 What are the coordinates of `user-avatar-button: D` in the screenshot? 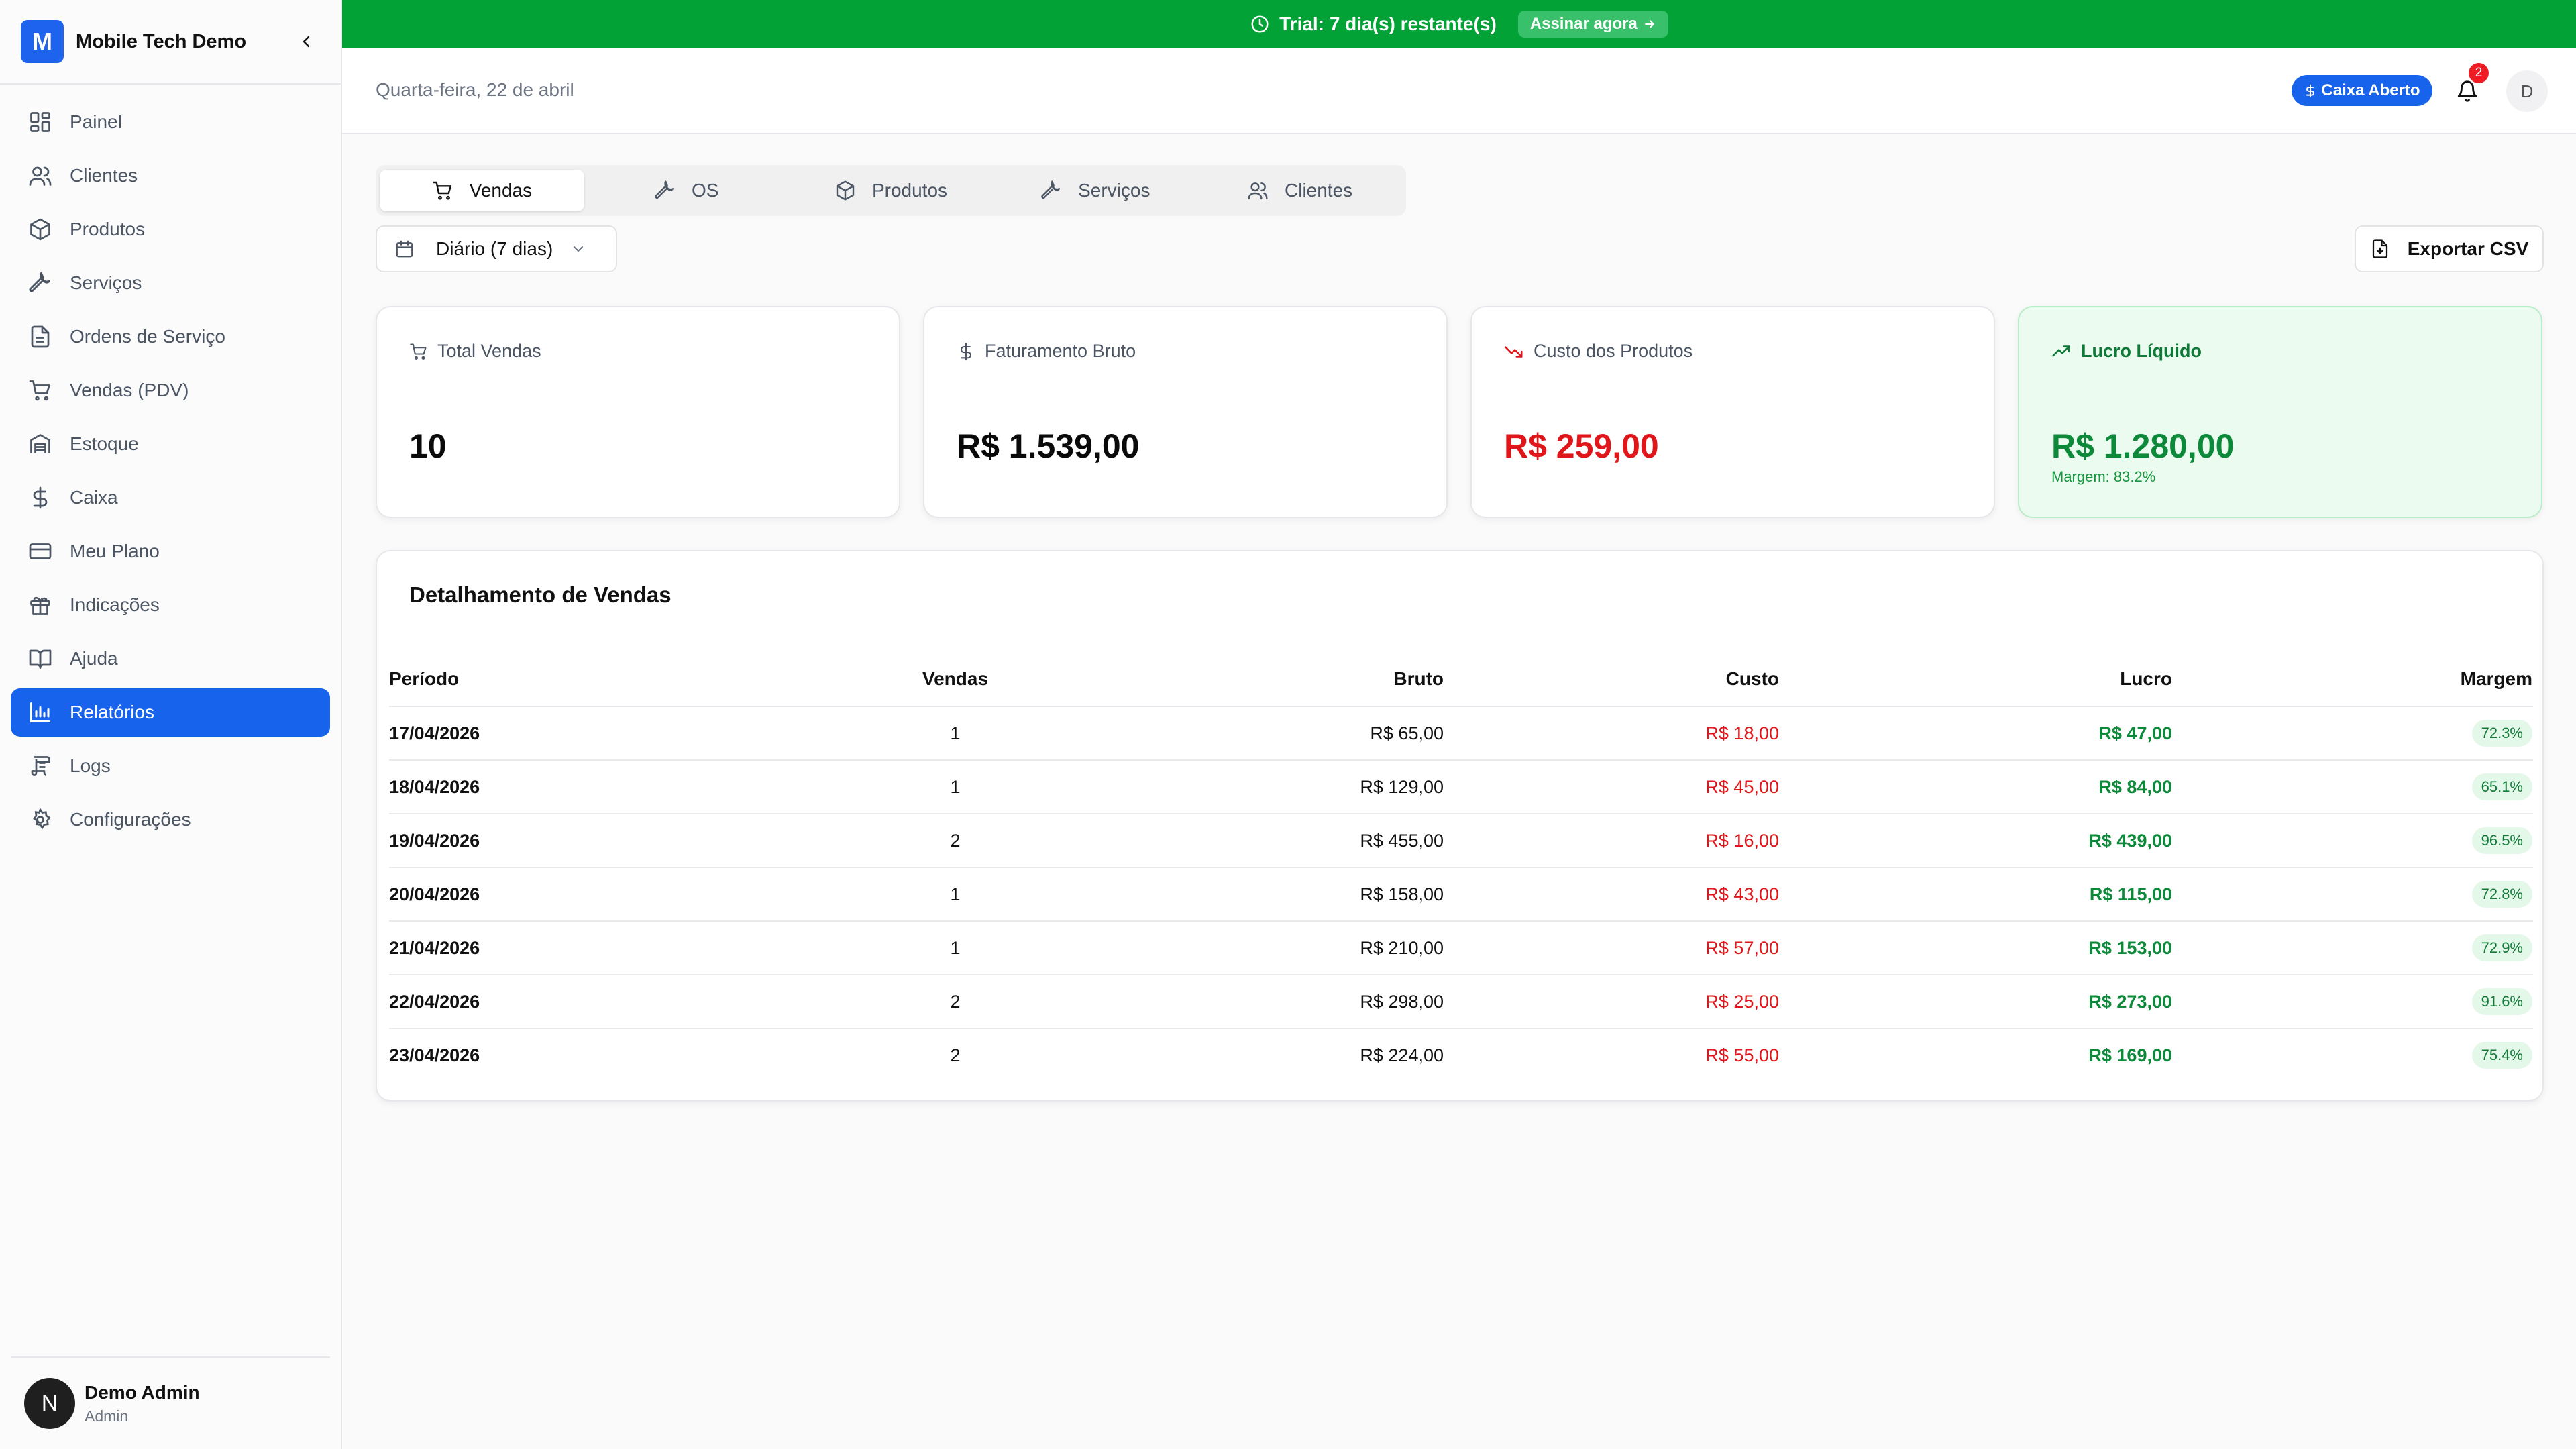 It's located at (2527, 91).